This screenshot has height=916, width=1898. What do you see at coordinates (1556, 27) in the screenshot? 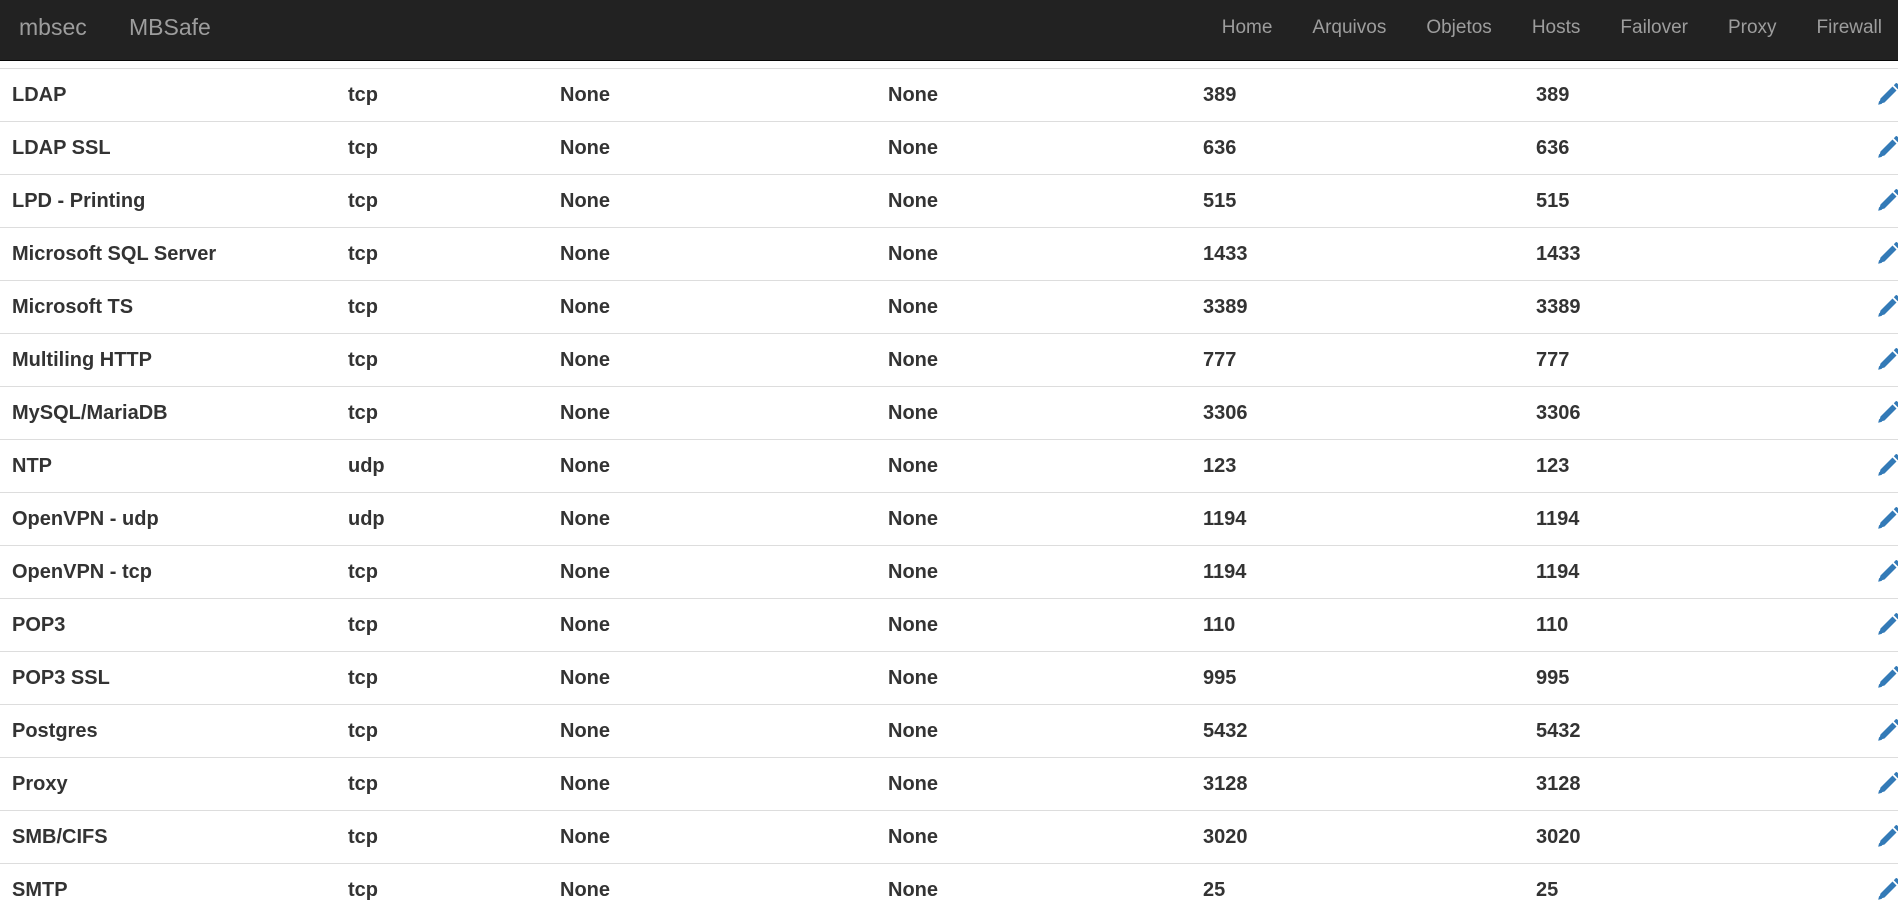
I see `nav-hosts: Hosts` at bounding box center [1556, 27].